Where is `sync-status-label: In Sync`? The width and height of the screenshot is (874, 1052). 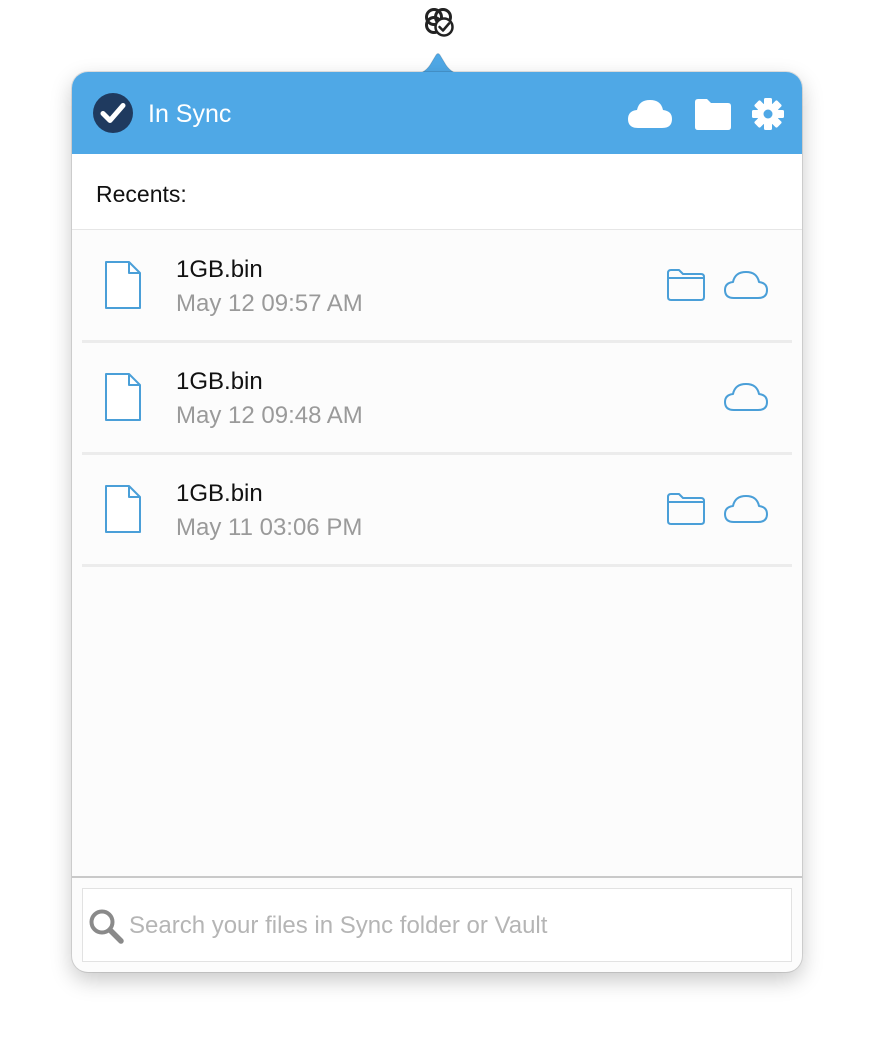
sync-status-label: In Sync is located at coordinates (190, 114).